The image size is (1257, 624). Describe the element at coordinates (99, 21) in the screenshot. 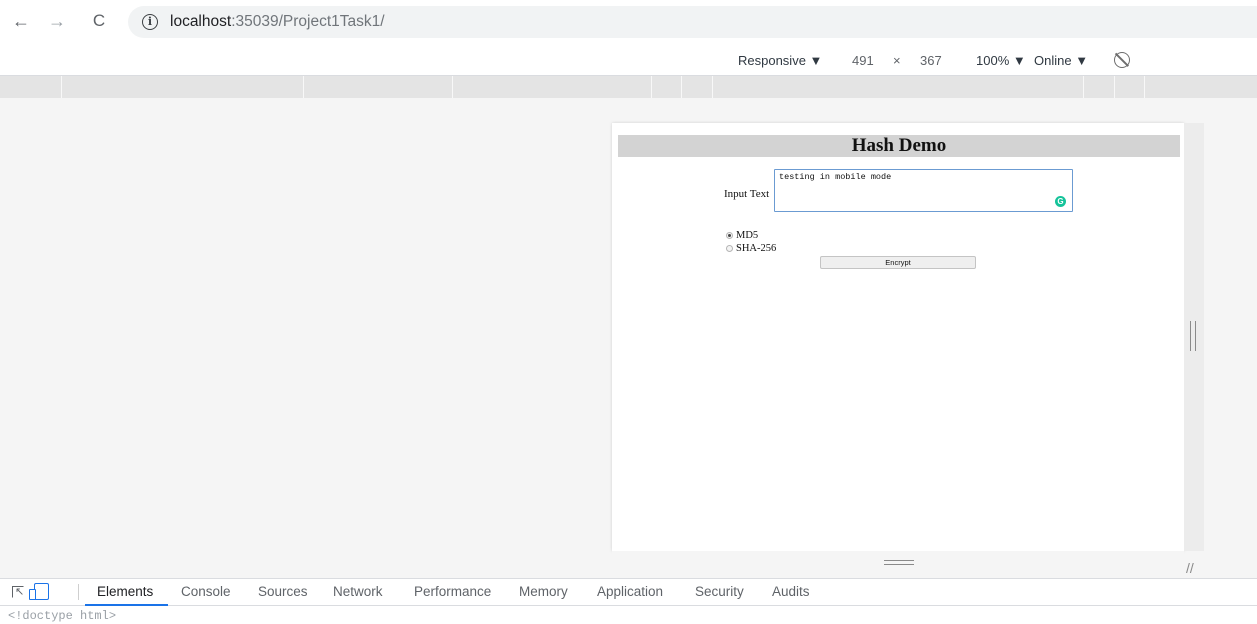

I see `reload-icon: C` at that location.